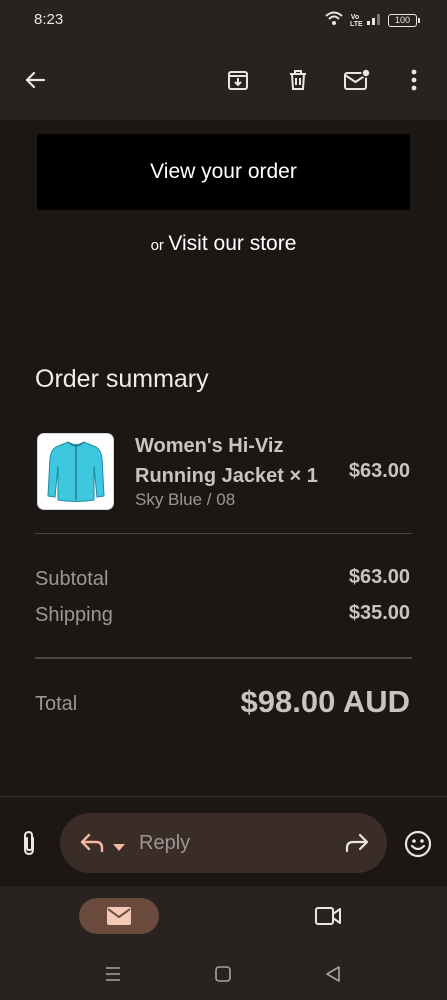  I want to click on more-options-icon, so click(414, 80).